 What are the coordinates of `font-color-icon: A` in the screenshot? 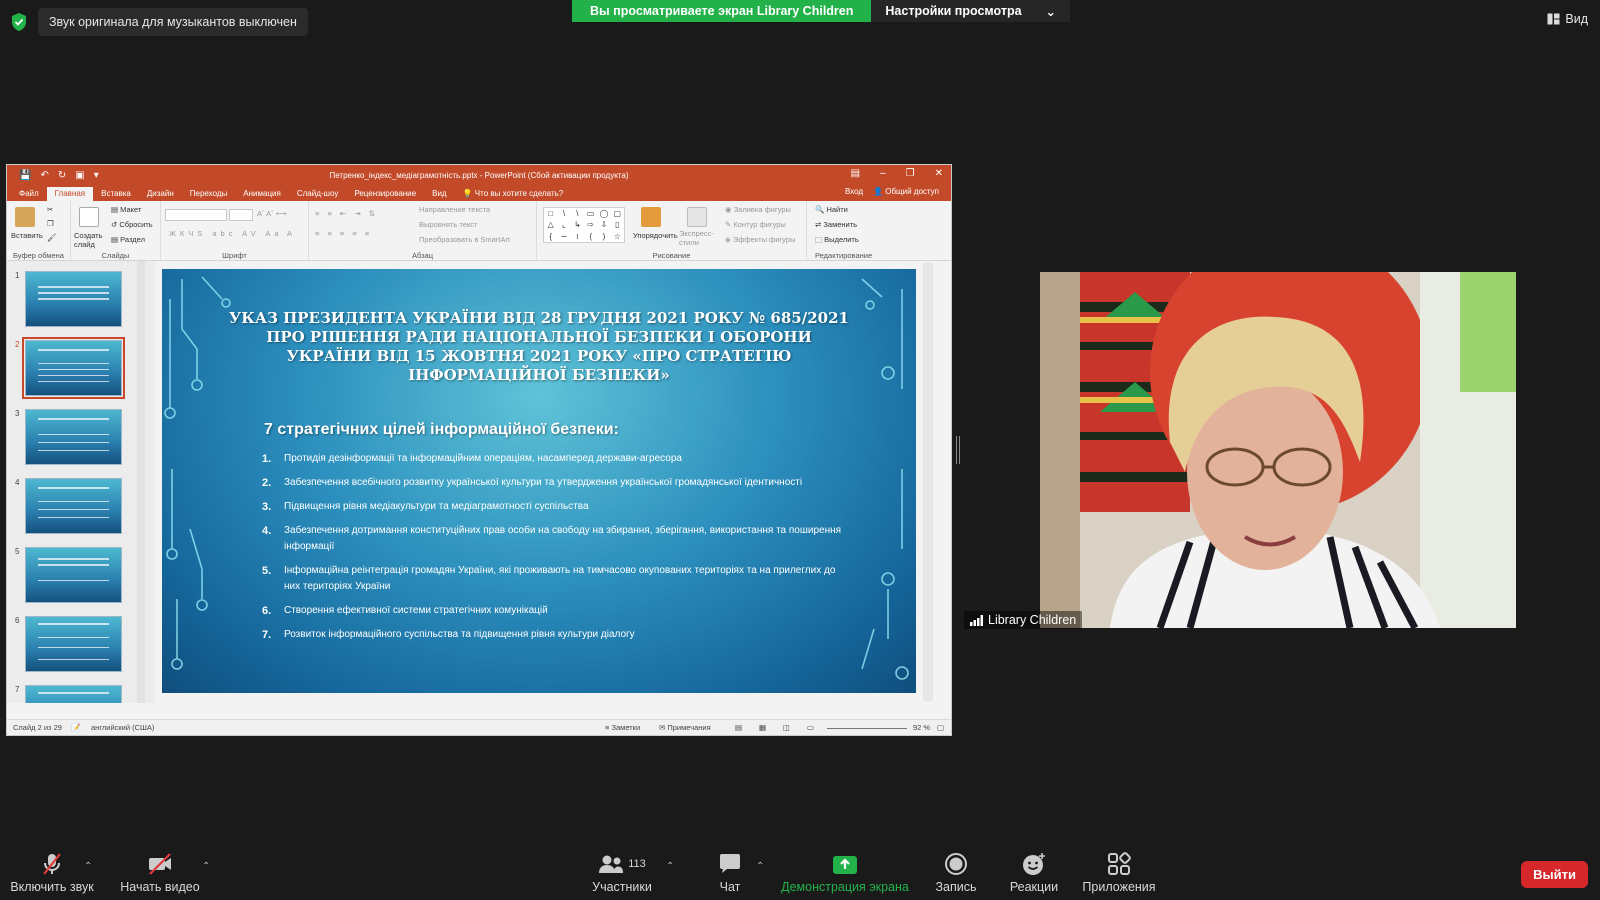 It's located at (289, 233).